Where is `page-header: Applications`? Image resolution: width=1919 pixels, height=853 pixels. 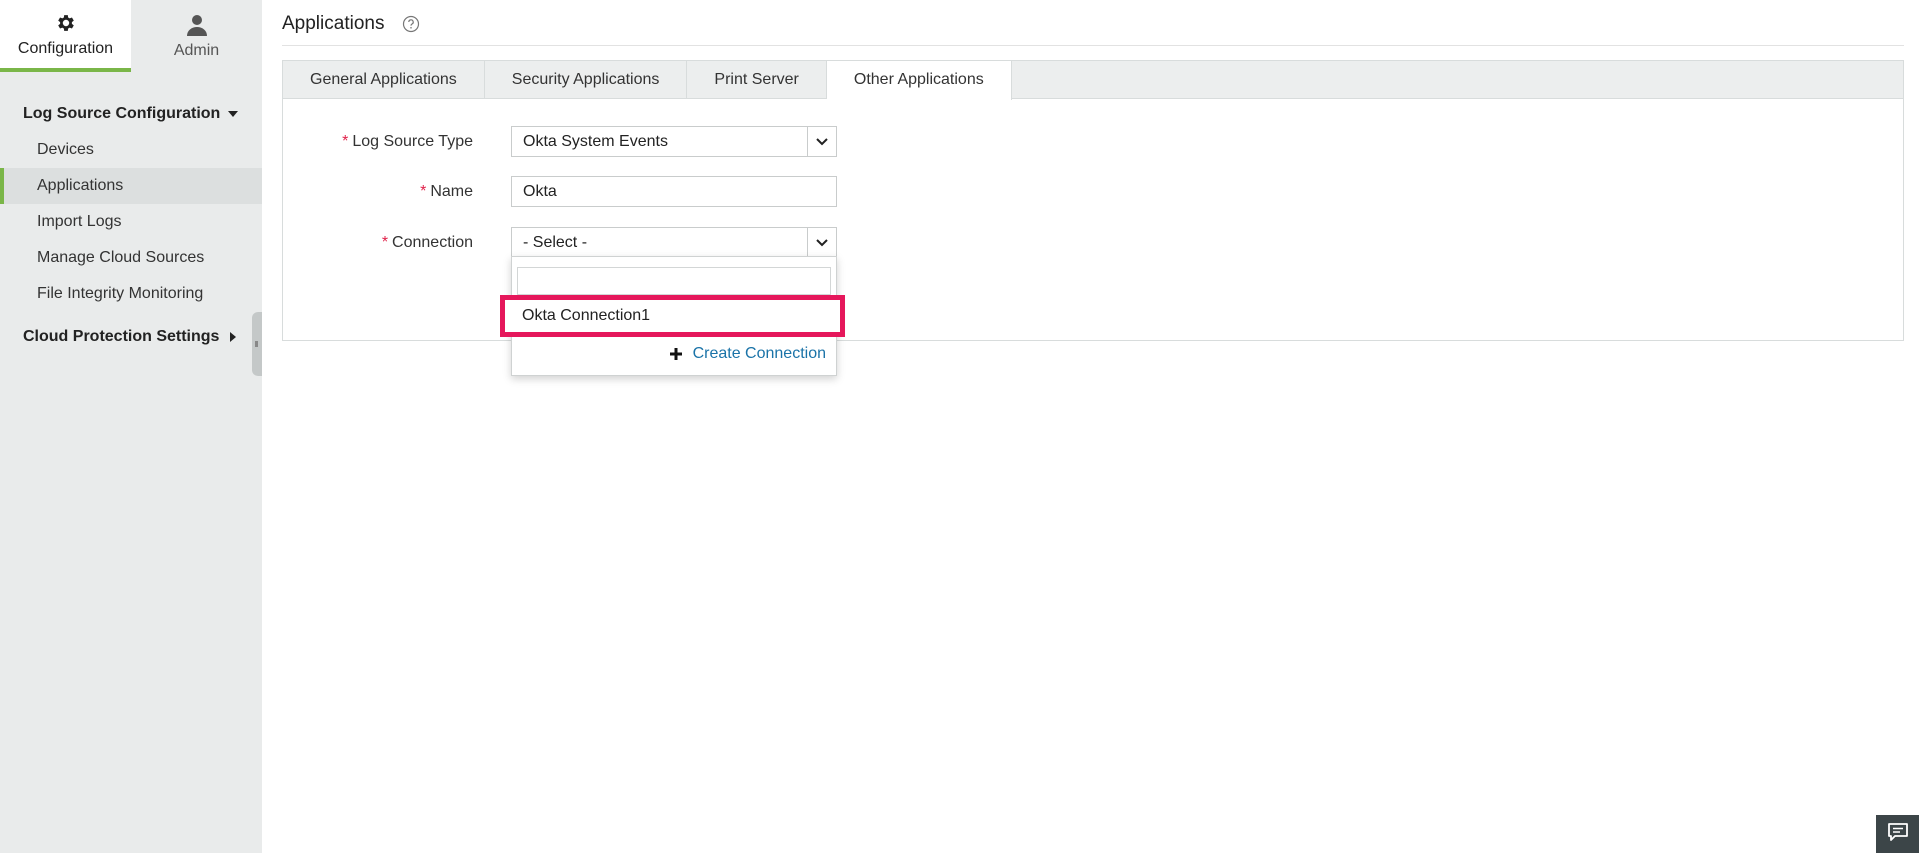
page-header: Applications is located at coordinates (351, 24).